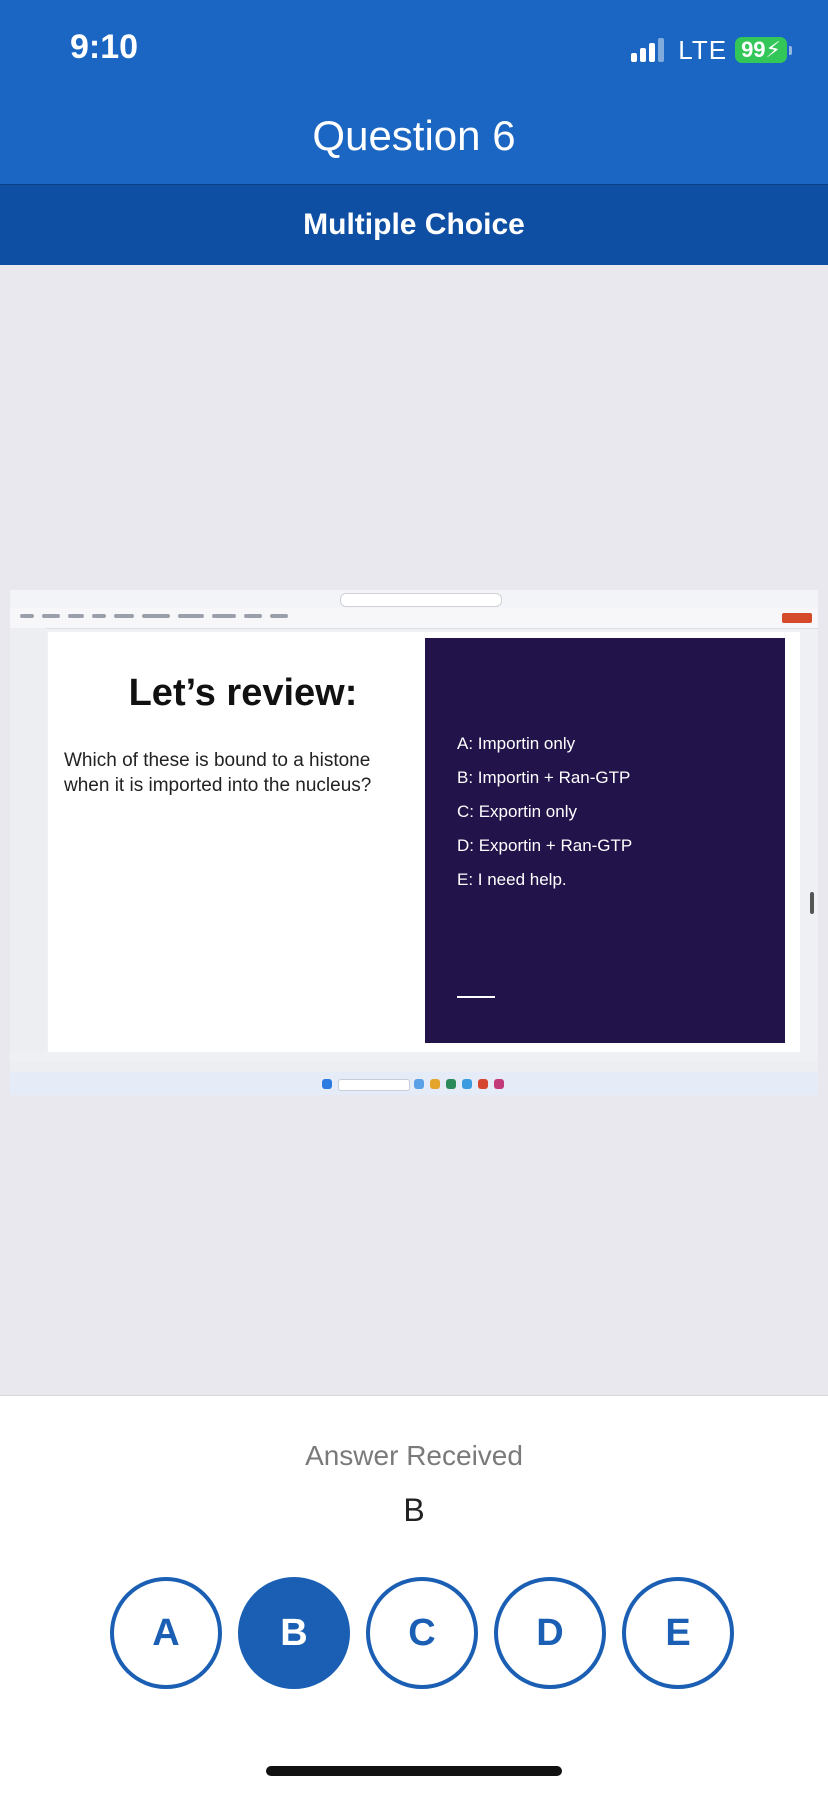  What do you see at coordinates (544, 777) in the screenshot?
I see `option-b: B: Importin + Ran-GTP` at bounding box center [544, 777].